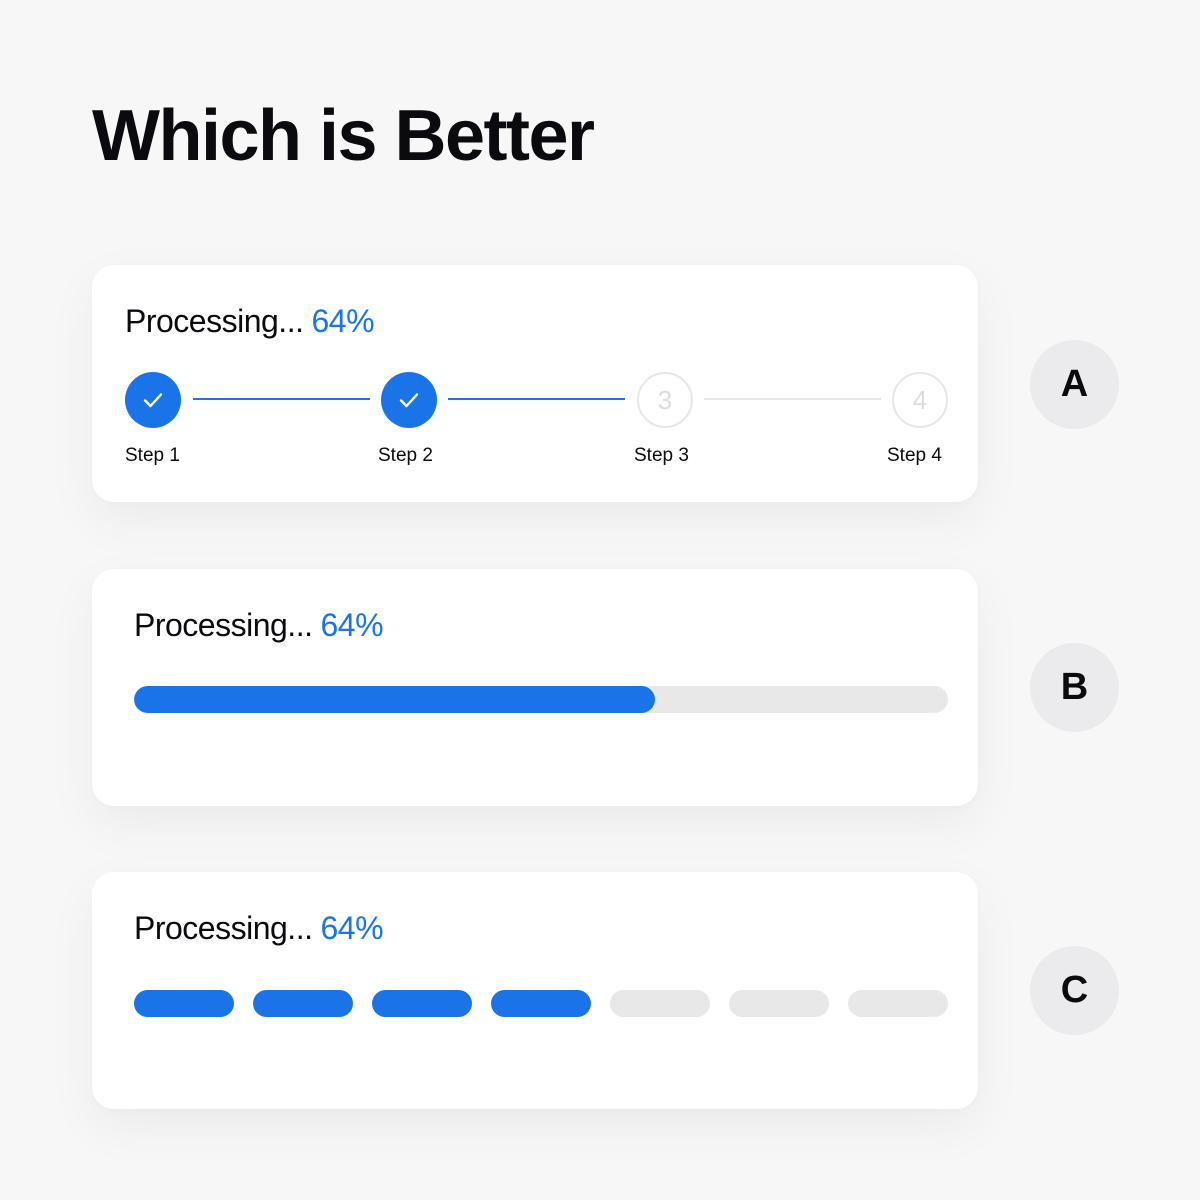 The image size is (1200, 1200). I want to click on step-1-indicator, so click(153, 400).